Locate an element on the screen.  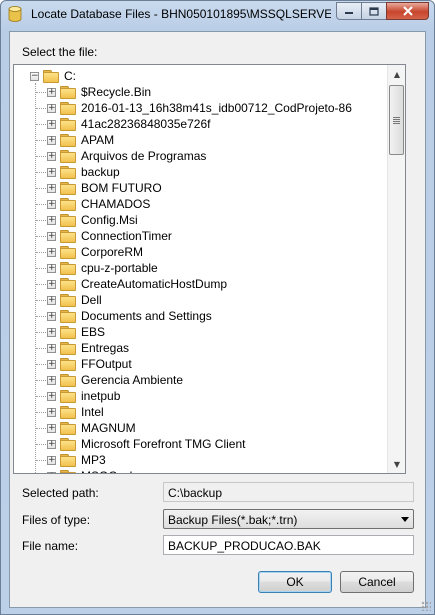
tree-folder-item: + Arquivos de Programas is located at coordinates (126, 156).